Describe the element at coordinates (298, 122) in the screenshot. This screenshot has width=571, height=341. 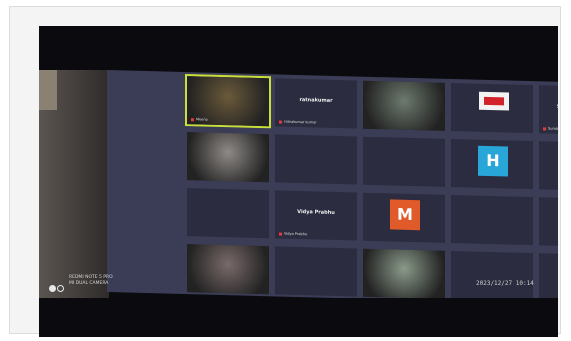
I see `participant-label: ratnakumar kumar` at that location.